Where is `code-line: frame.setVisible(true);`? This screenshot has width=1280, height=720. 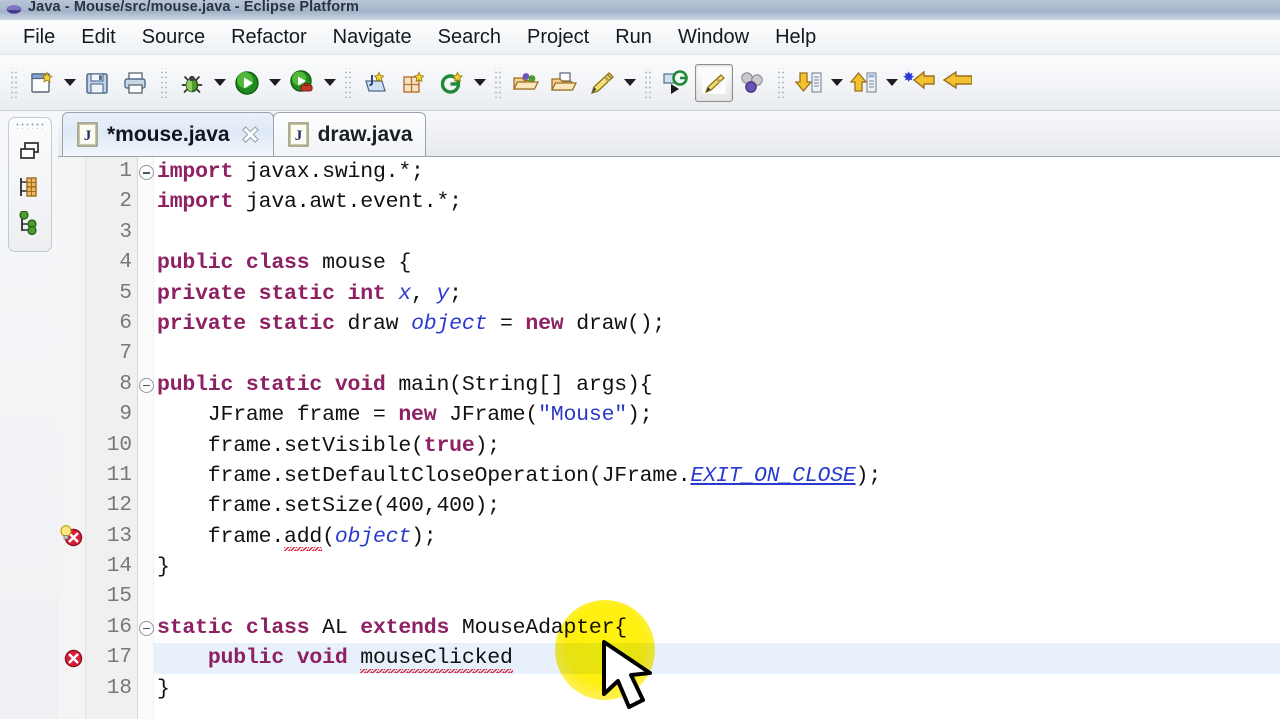
code-line: frame.setVisible(true); is located at coordinates (717, 446).